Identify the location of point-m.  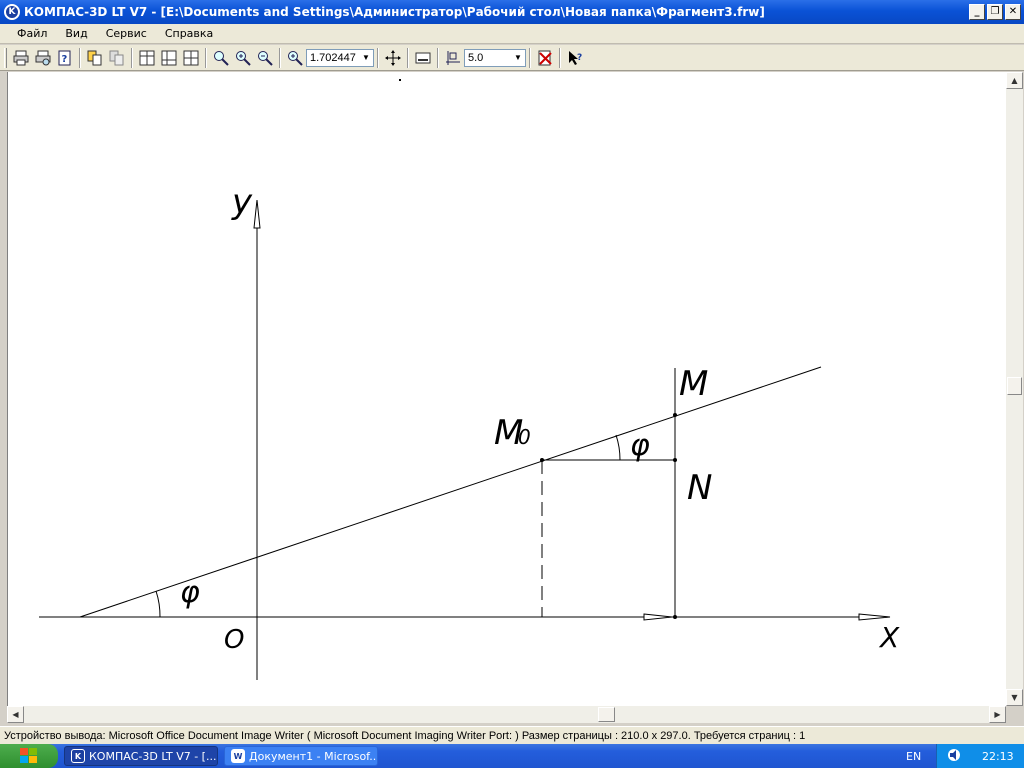
(675, 415).